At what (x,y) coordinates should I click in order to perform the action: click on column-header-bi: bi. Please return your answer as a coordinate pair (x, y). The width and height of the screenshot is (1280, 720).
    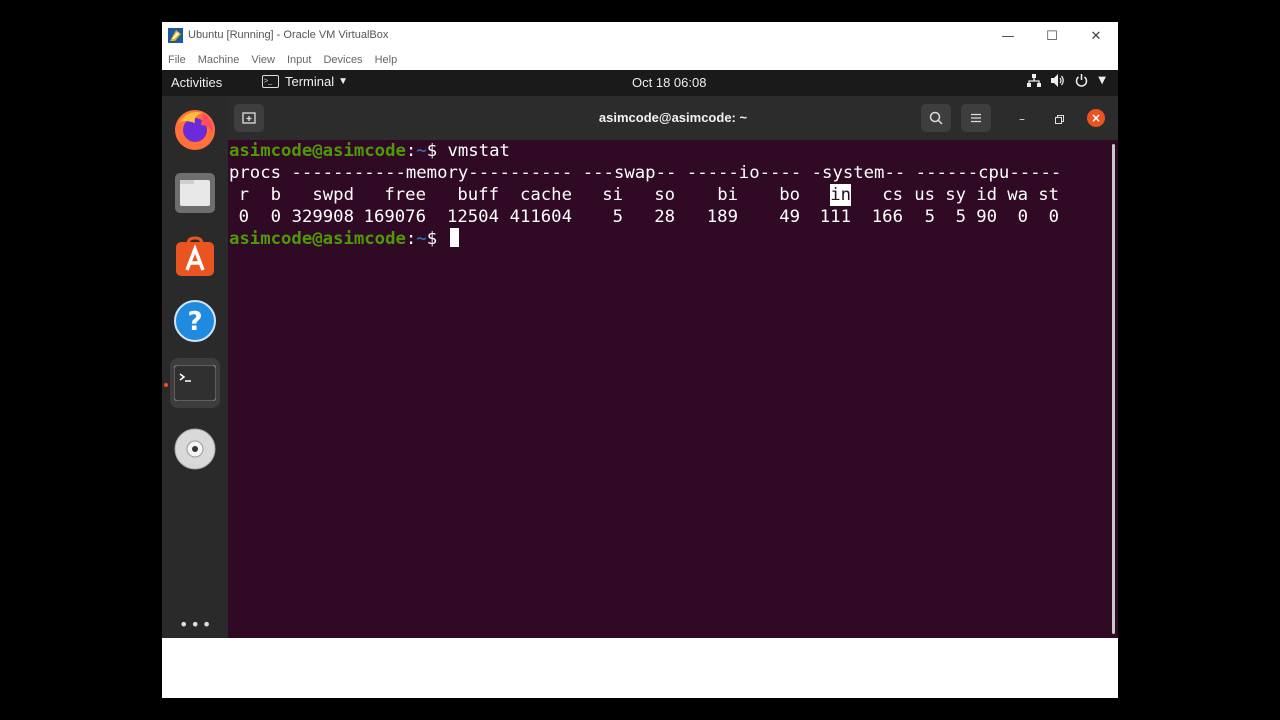
    Looking at the image, I should click on (727, 195).